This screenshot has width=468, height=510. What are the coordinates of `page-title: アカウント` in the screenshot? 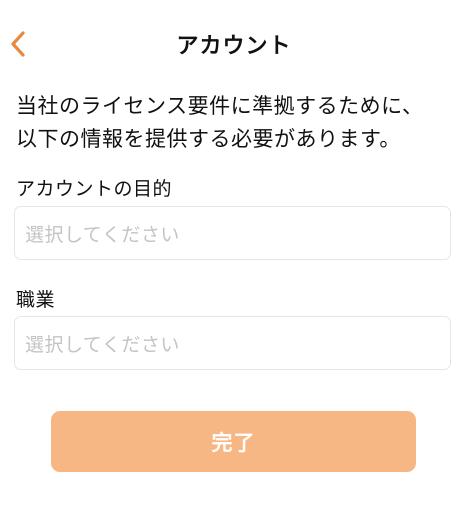 It's located at (234, 46).